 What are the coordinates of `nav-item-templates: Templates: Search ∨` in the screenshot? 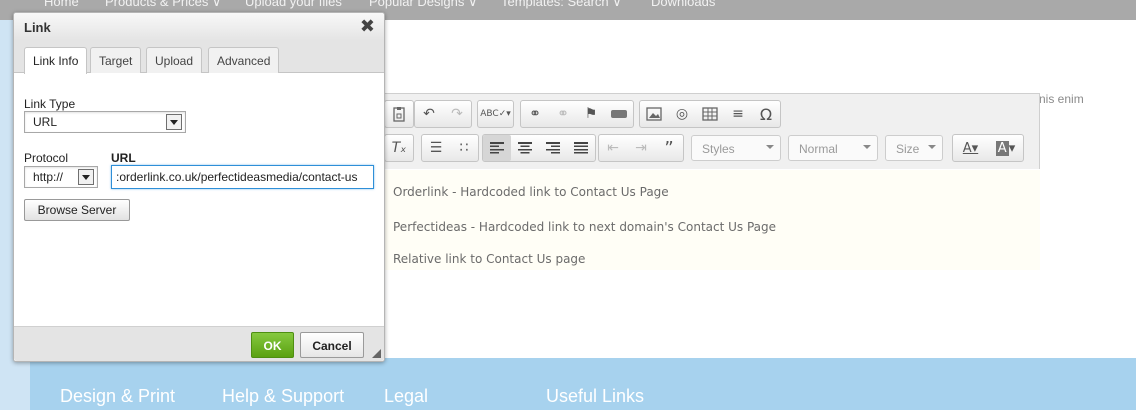 It's located at (561, 5).